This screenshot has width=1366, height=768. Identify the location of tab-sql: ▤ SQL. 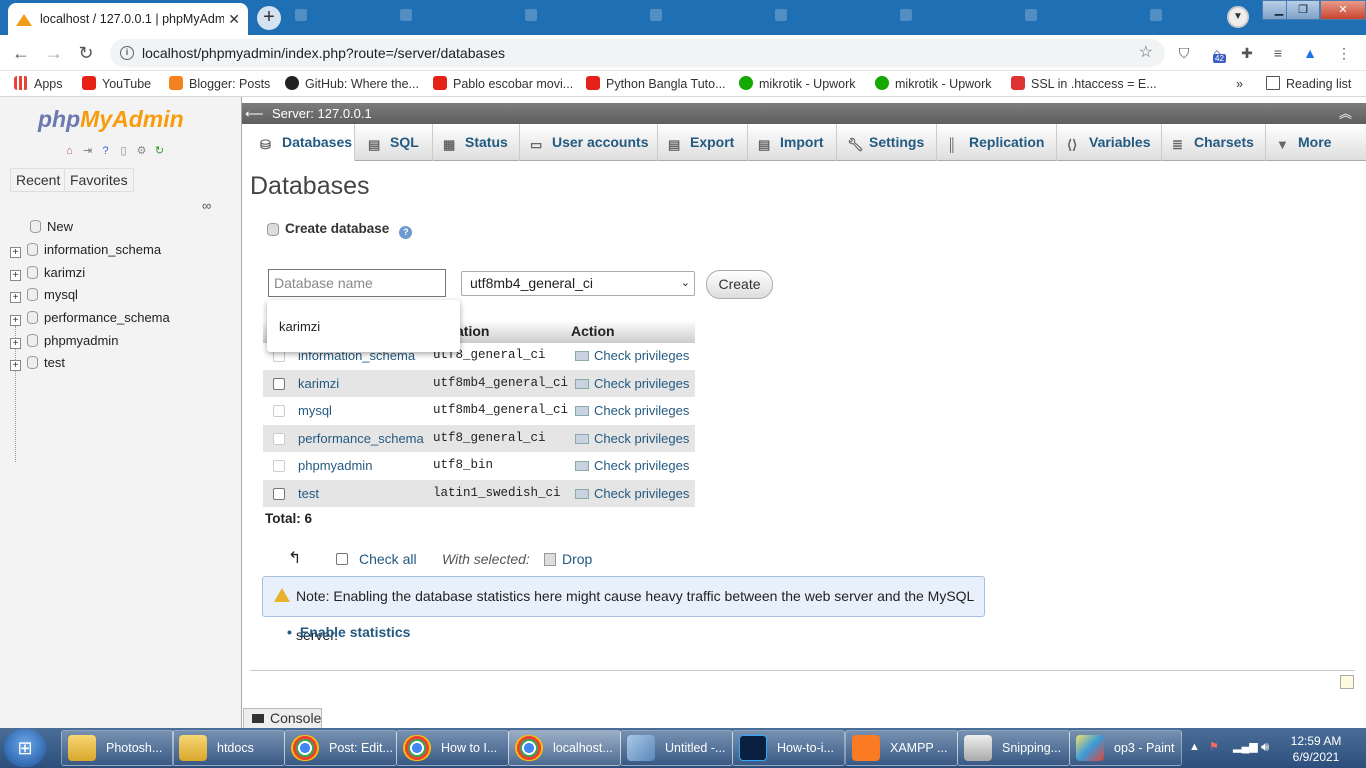
(395, 142).